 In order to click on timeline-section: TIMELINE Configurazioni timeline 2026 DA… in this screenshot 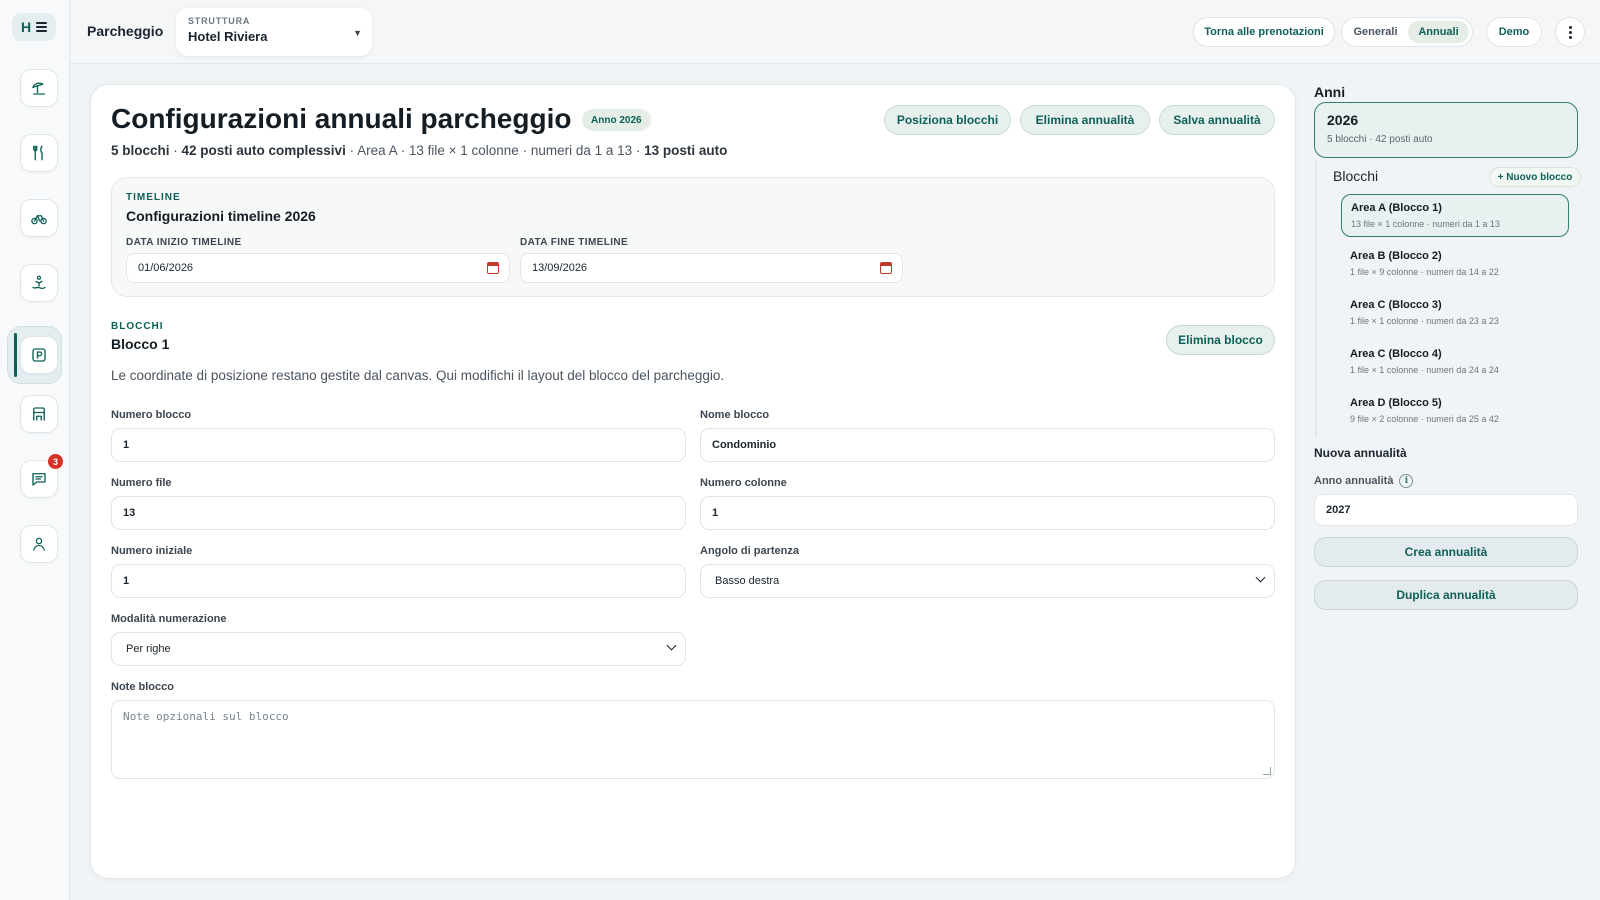, I will do `click(693, 237)`.